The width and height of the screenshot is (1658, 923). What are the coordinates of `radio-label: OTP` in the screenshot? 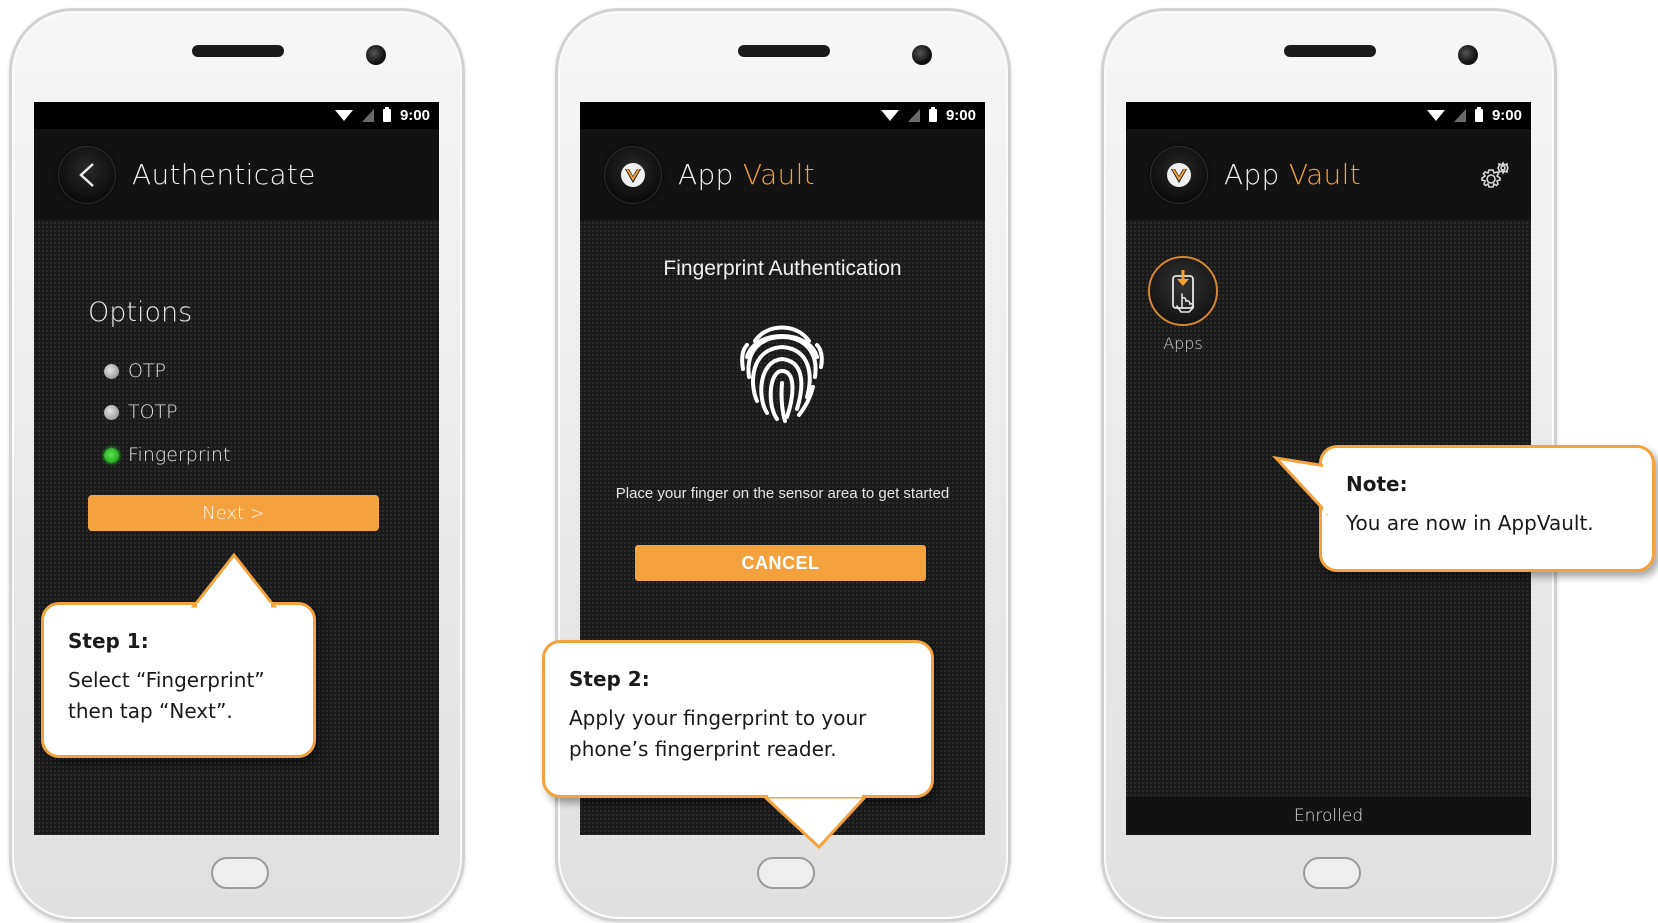 It's located at (147, 371).